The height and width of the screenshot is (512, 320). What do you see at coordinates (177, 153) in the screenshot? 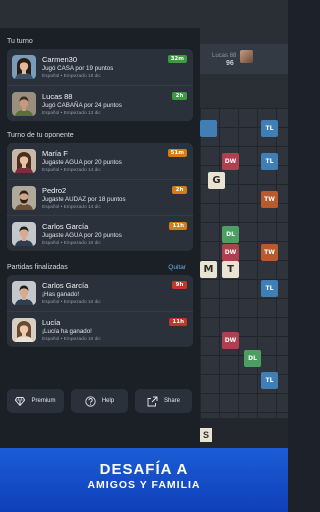
I see `time-badge: 51m` at bounding box center [177, 153].